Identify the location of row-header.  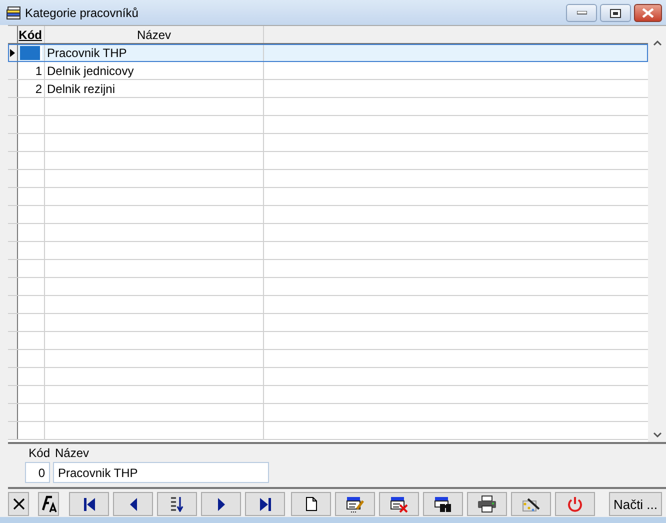
(13, 52).